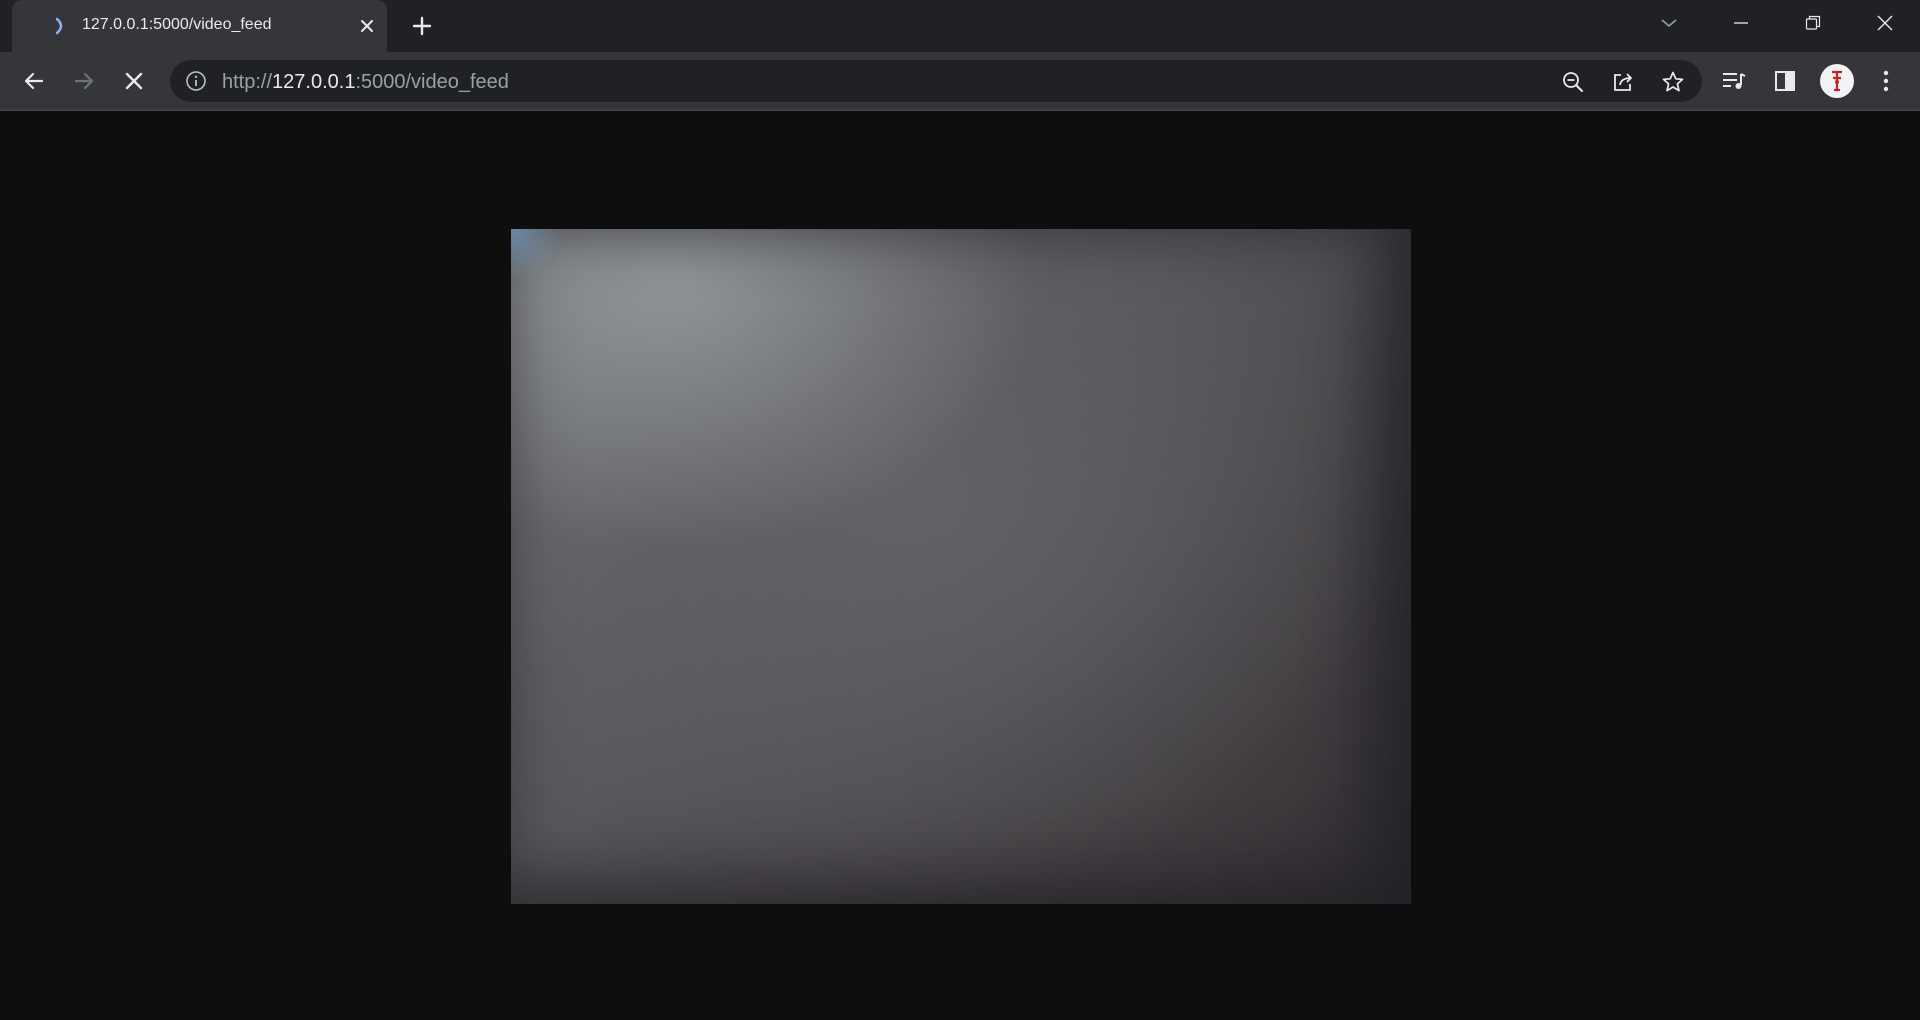  What do you see at coordinates (1673, 82) in the screenshot?
I see `bookmark-star-icon` at bounding box center [1673, 82].